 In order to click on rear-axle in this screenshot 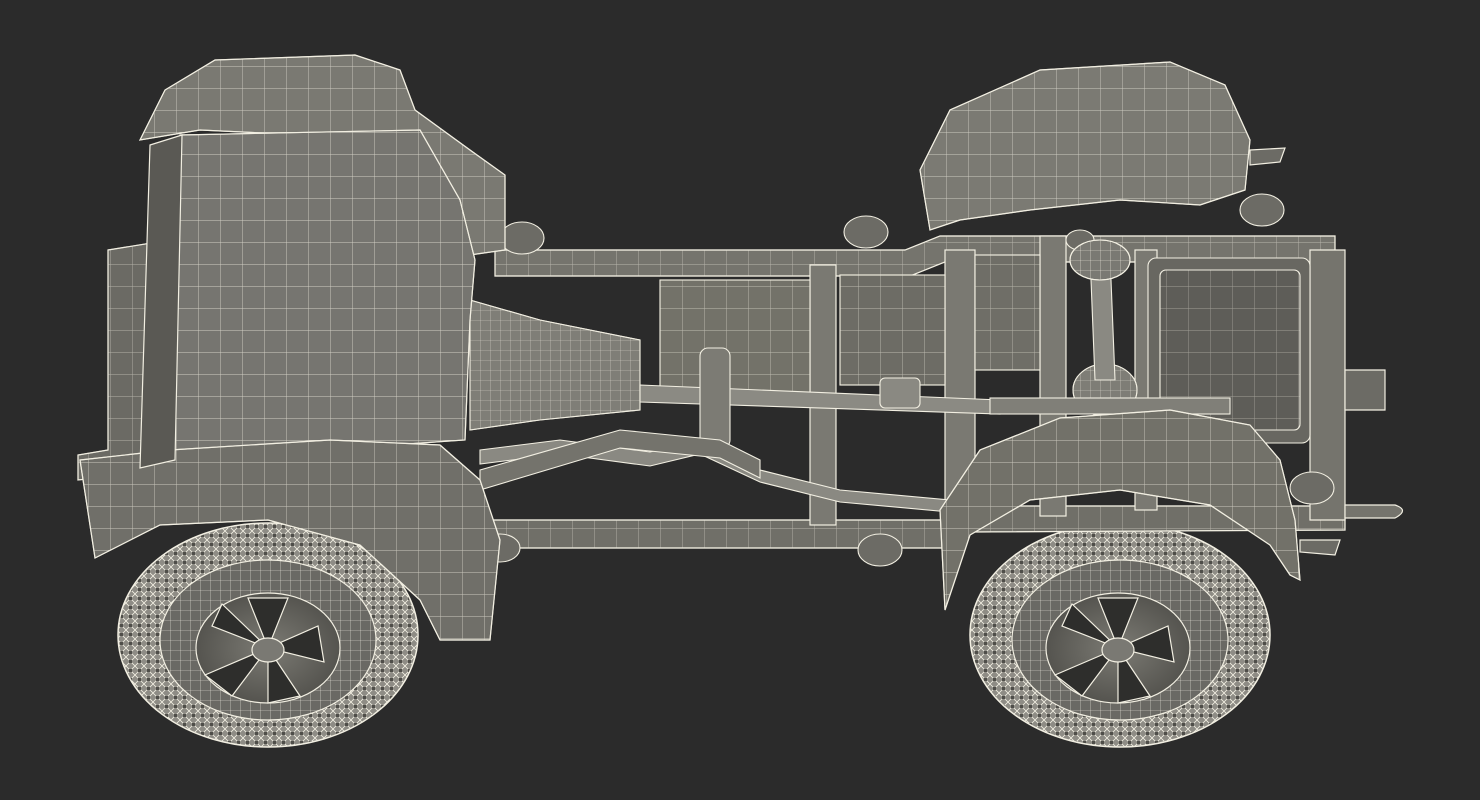, I will do `click(1110, 406)`.